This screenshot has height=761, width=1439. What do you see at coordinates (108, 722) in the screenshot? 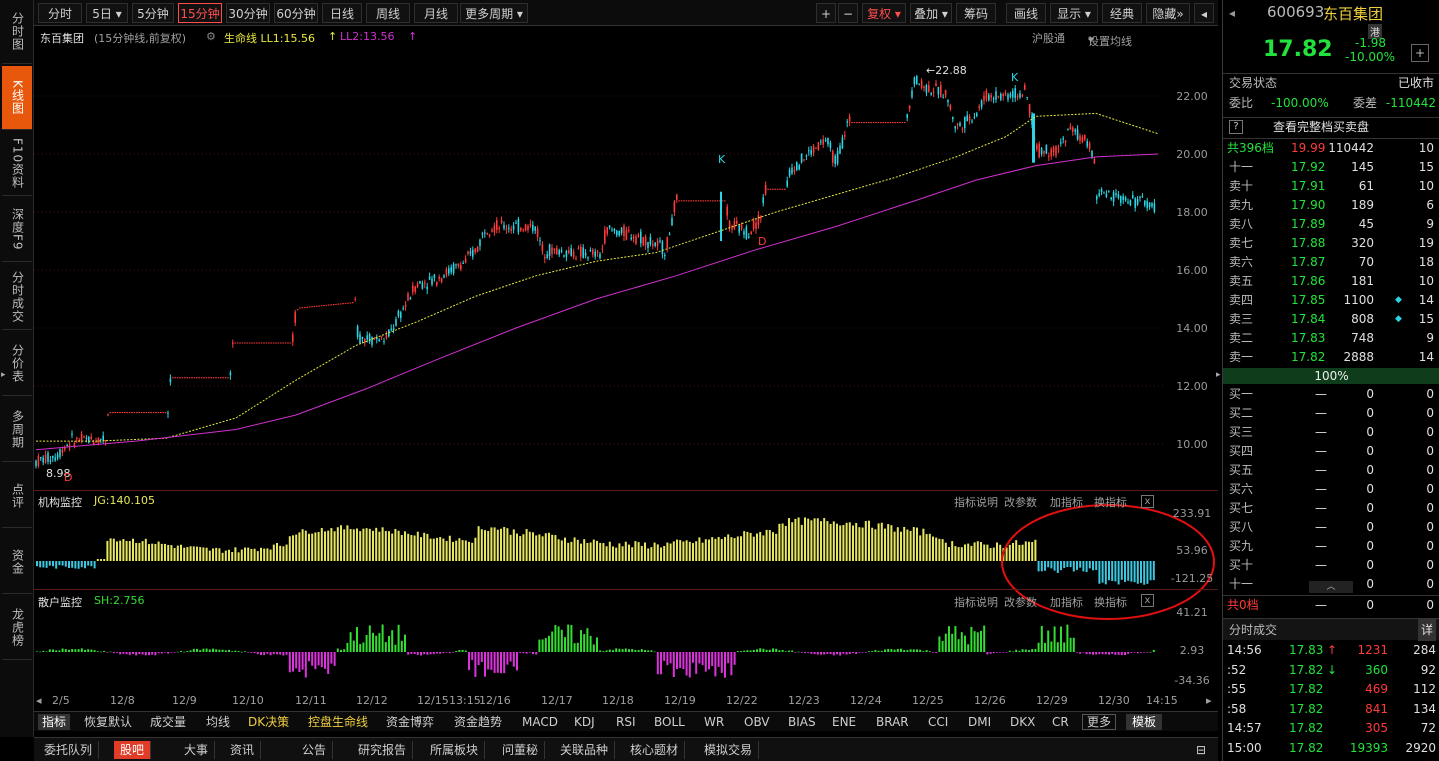
I see `tab-reset: 恢复默认` at bounding box center [108, 722].